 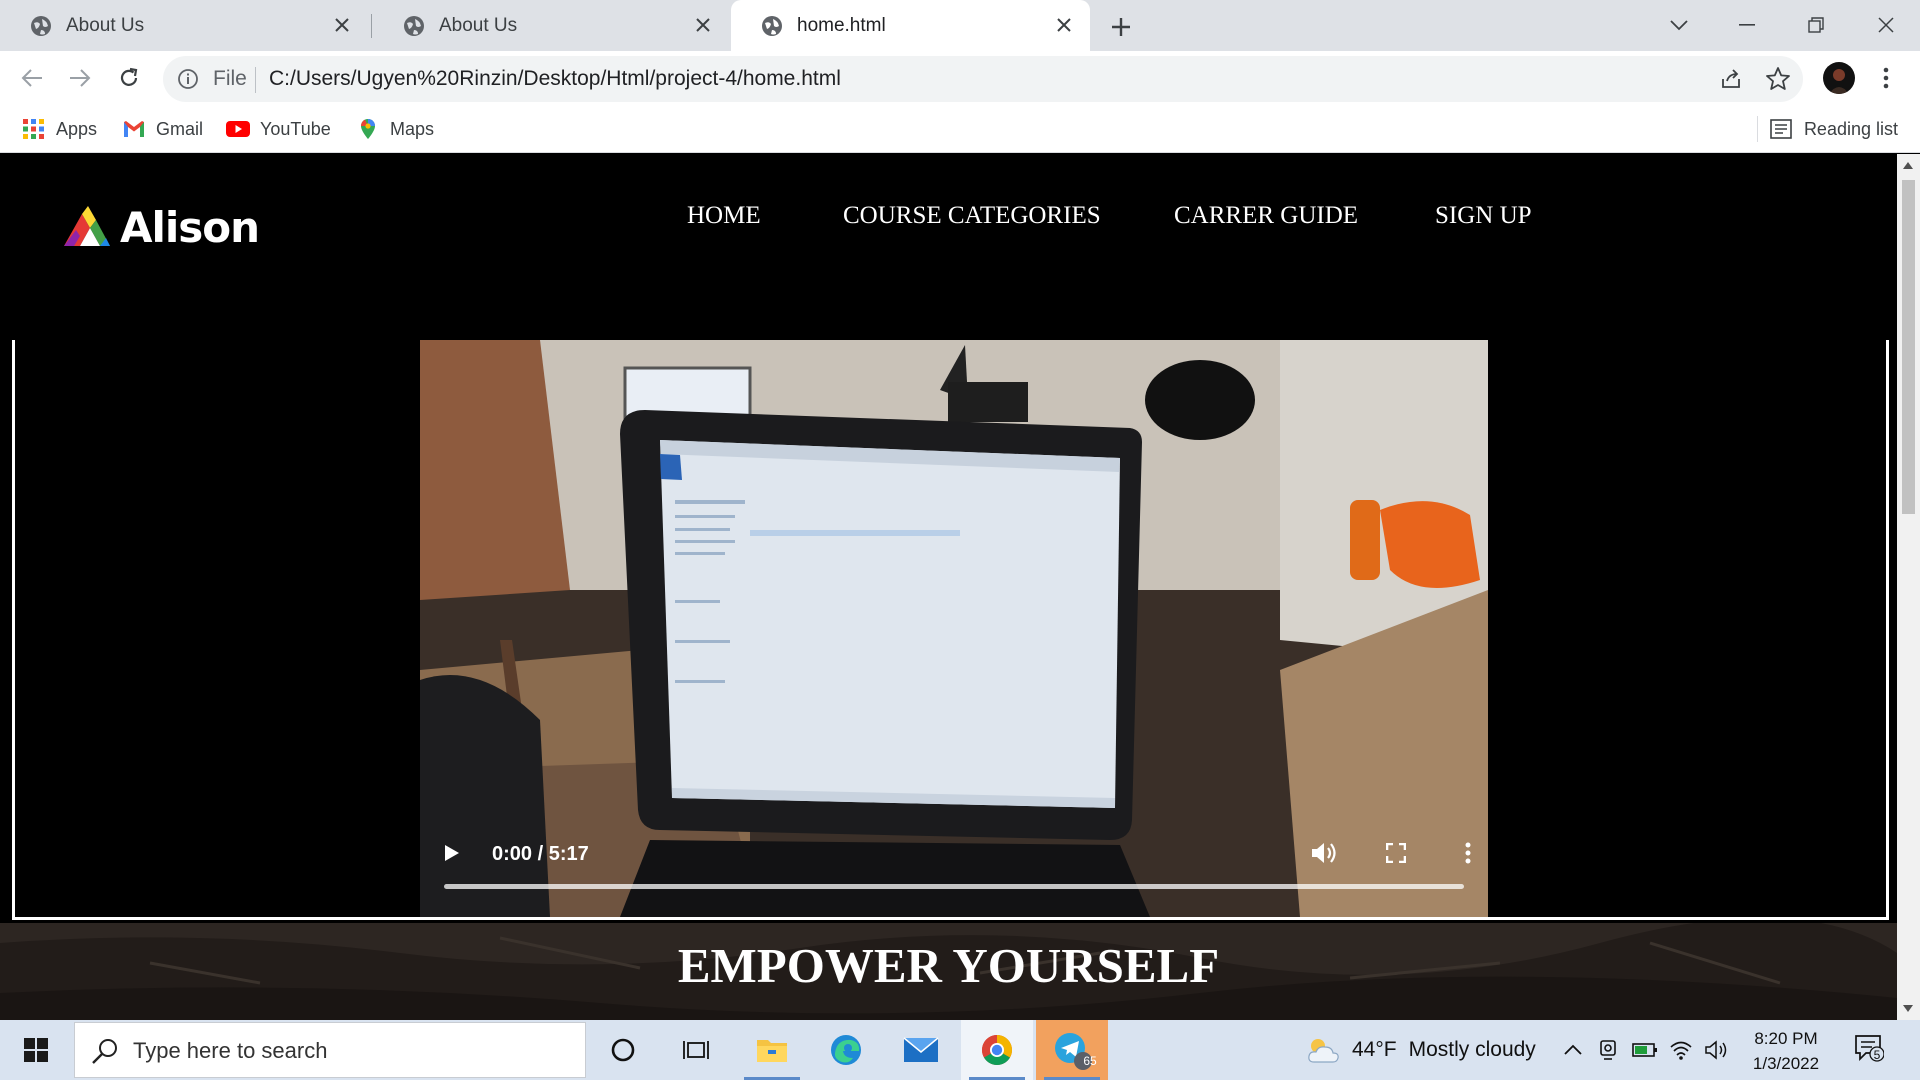 I want to click on bookmark-gmail: Gmail, so click(x=162, y=129).